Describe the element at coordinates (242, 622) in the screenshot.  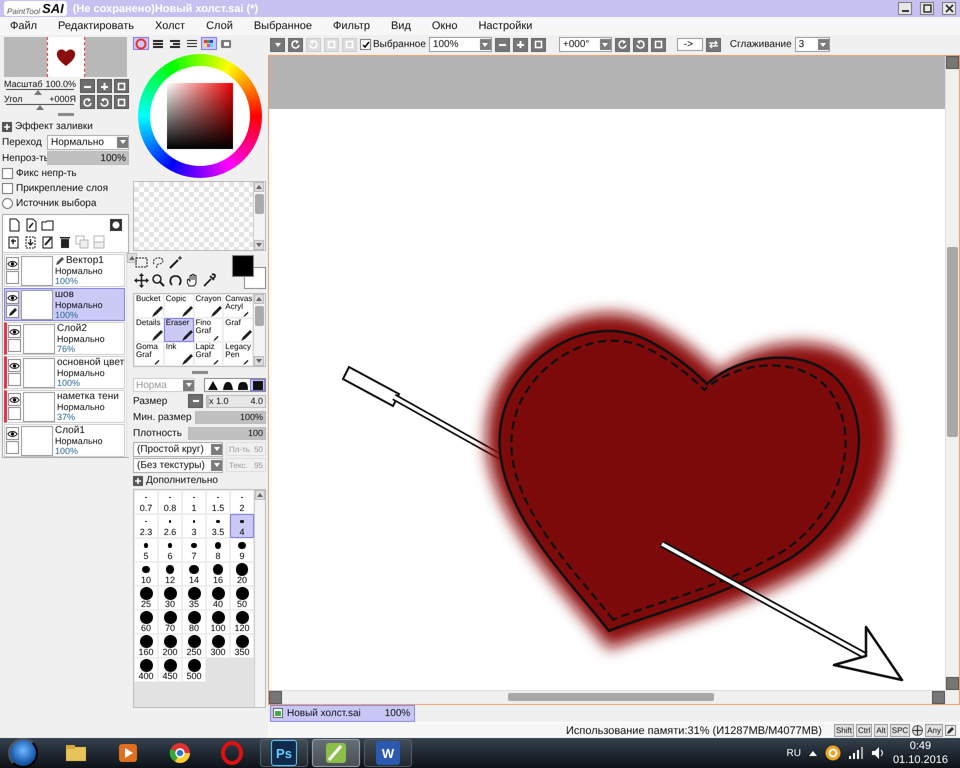
I see `brush-size-preset: 120` at that location.